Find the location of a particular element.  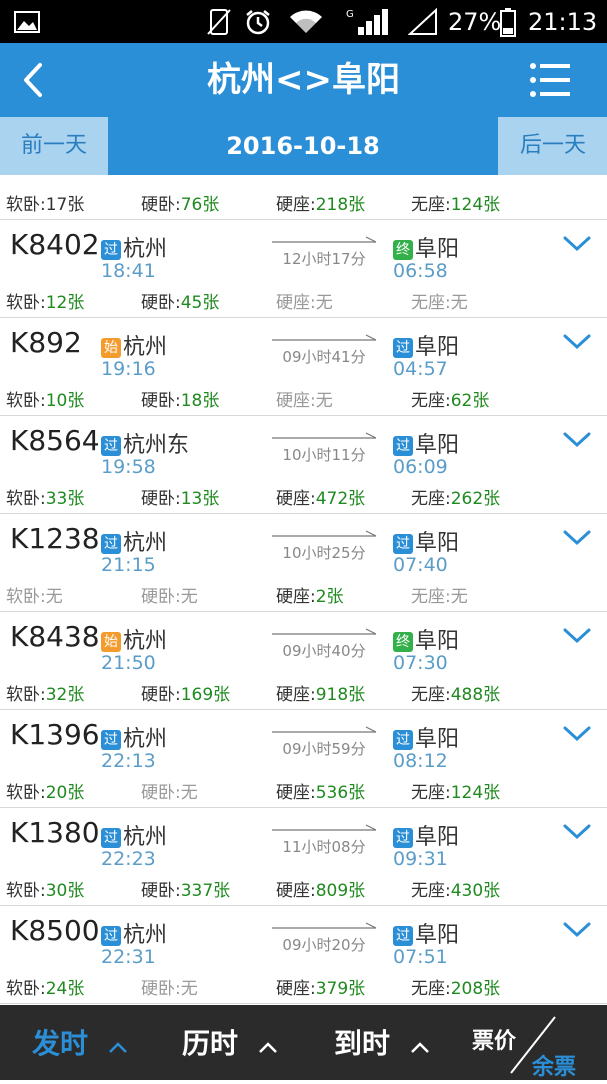

hard-seat-count: 硬座:2张 is located at coordinates (310, 597).